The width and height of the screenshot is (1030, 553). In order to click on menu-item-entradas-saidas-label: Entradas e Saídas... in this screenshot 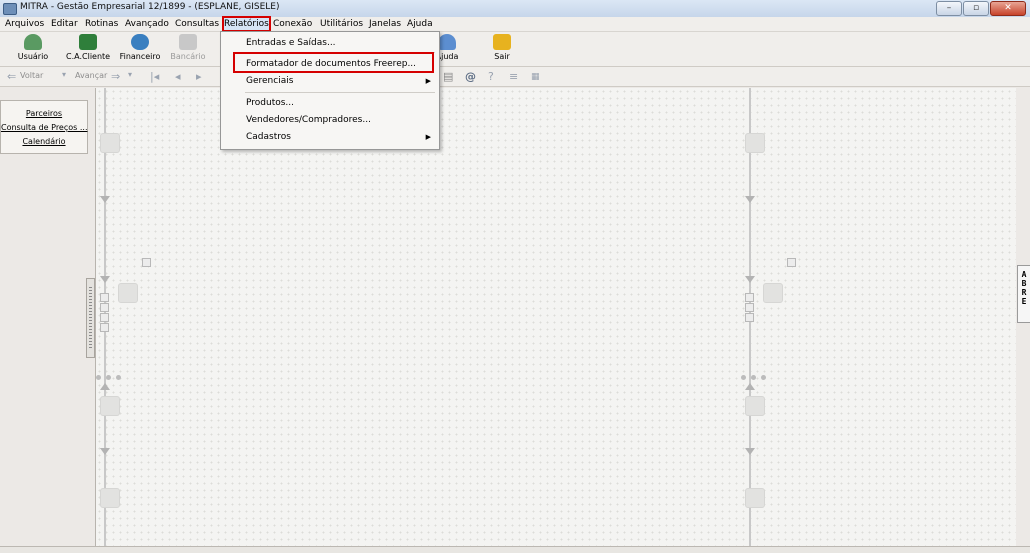, I will do `click(291, 43)`.